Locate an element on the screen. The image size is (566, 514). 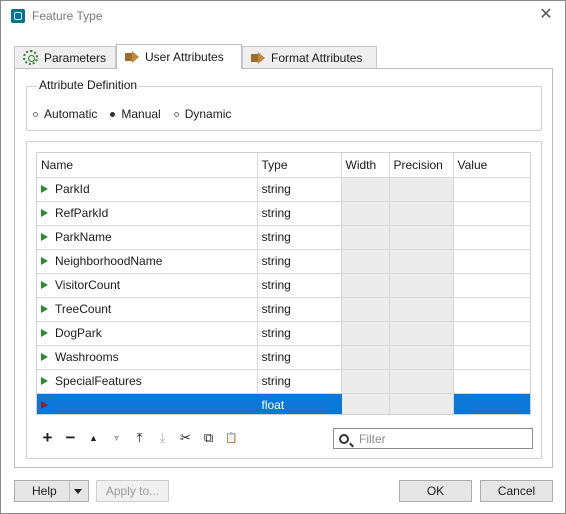
ok-button: OK is located at coordinates (435, 491).